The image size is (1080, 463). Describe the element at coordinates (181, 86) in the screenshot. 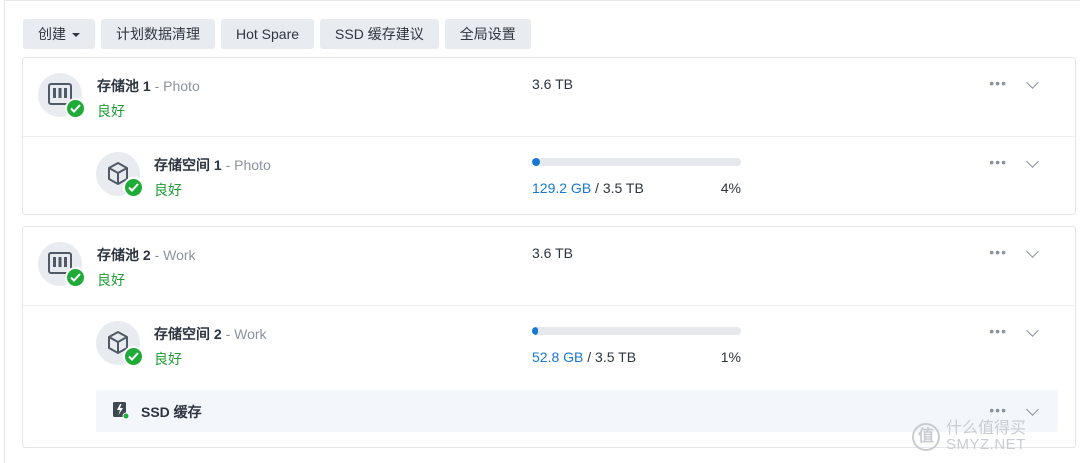

I see `pool-description: Photo` at that location.